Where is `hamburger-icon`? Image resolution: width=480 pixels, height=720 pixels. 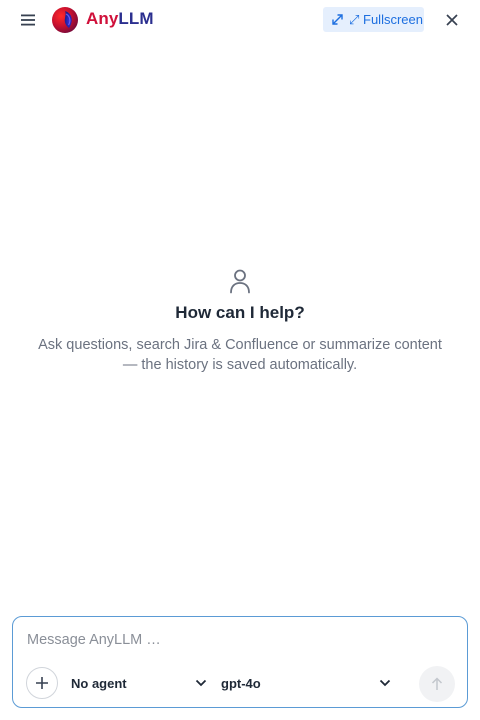
hamburger-icon is located at coordinates (28, 20).